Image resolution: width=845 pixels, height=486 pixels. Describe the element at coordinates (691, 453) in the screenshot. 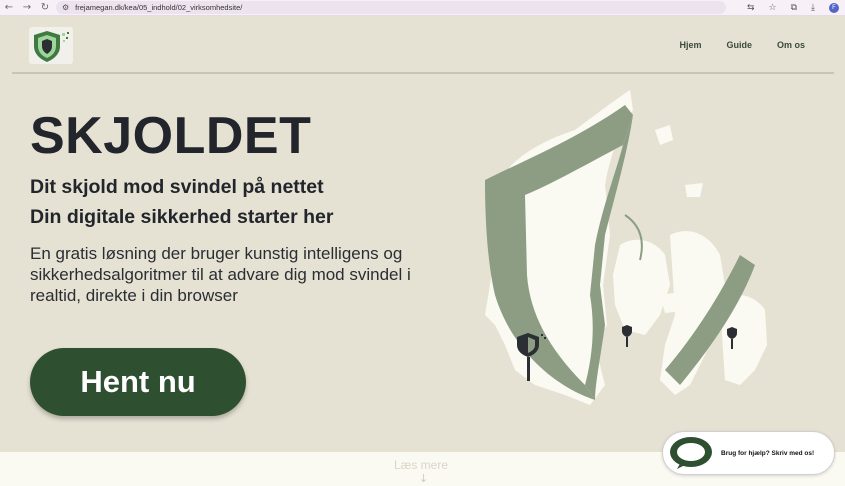

I see `chat-bubble-icon` at that location.